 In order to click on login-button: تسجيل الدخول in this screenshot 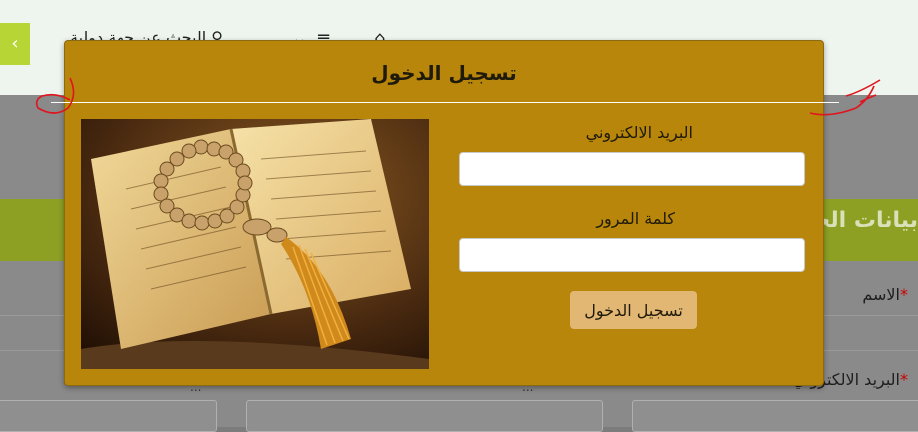, I will do `click(633, 310)`.